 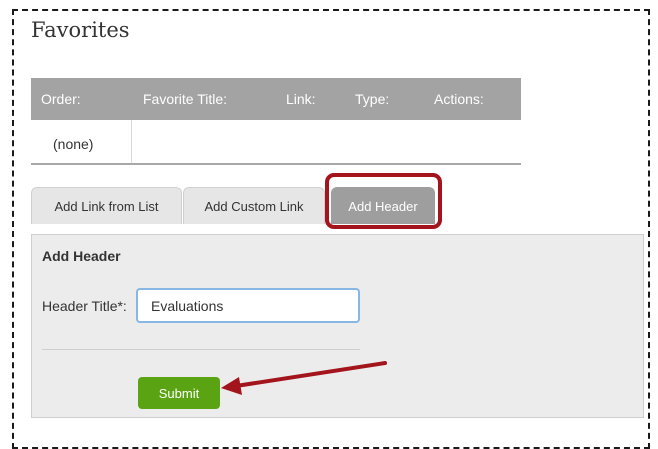 What do you see at coordinates (310, 374) in the screenshot?
I see `arrow-shaft` at bounding box center [310, 374].